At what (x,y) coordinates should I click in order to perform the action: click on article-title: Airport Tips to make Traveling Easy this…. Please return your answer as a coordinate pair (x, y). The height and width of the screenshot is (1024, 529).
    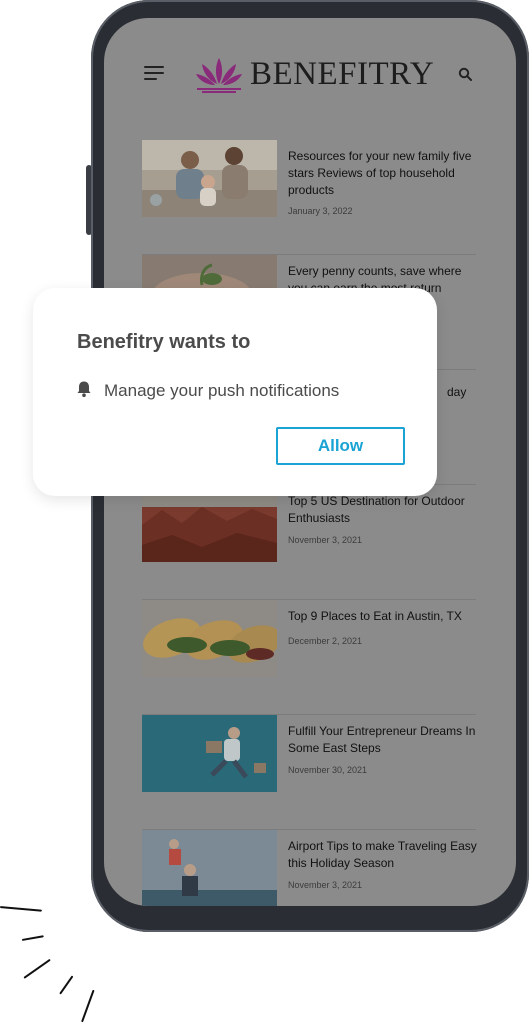
    Looking at the image, I should click on (384, 855).